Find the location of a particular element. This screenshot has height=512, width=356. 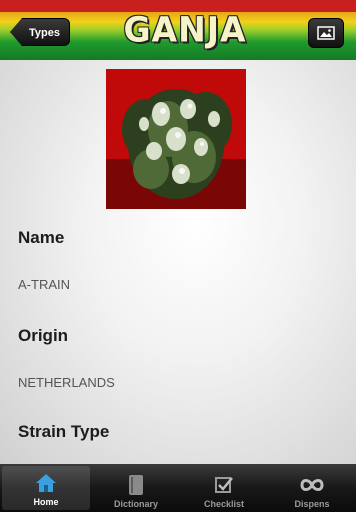

book-icon is located at coordinates (136, 485).